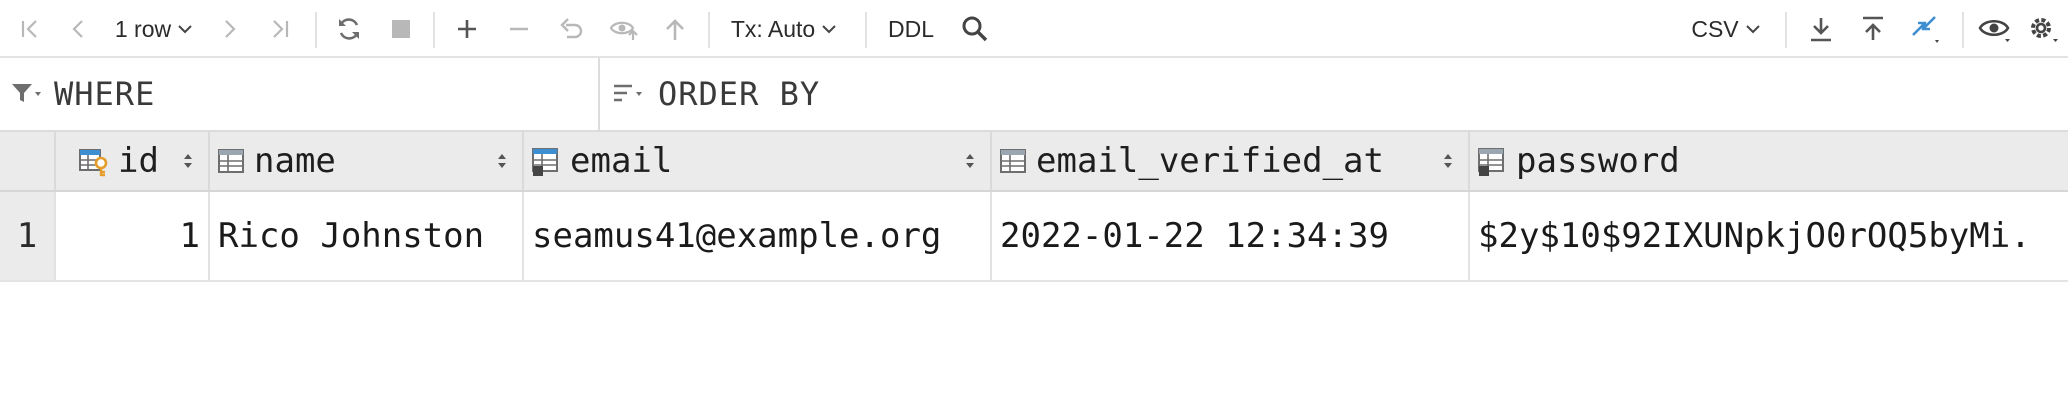  Describe the element at coordinates (756, 236) in the screenshot. I see `cell-email: seamus41@example.org` at that location.